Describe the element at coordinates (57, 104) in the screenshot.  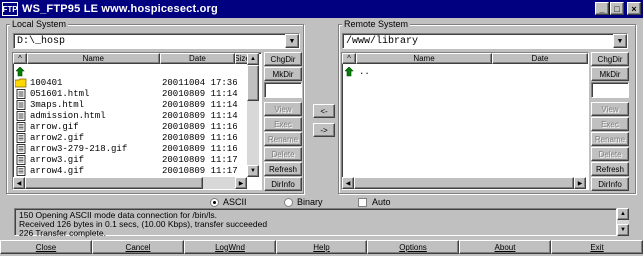
I see `file-name: 3maps.html` at that location.